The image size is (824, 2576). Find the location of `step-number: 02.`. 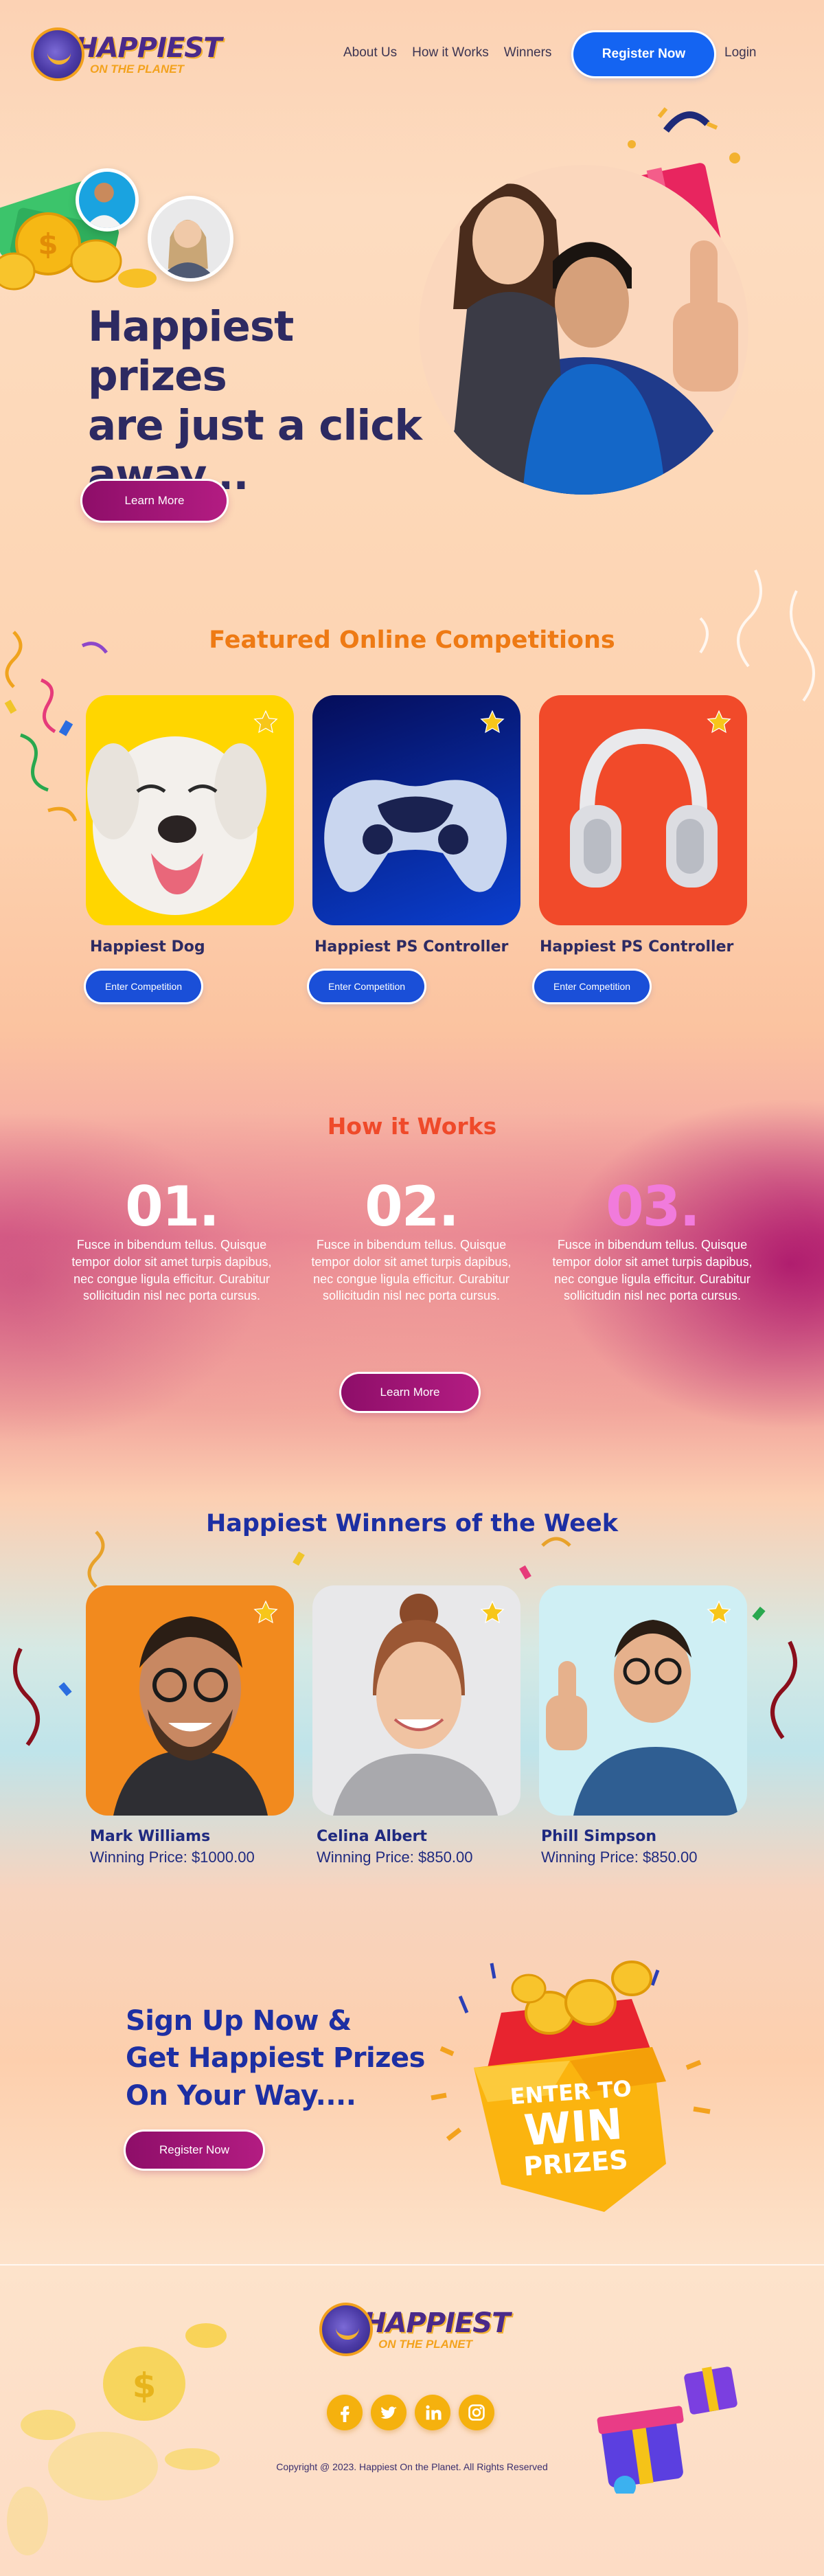

step-number: 02. is located at coordinates (412, 1207).